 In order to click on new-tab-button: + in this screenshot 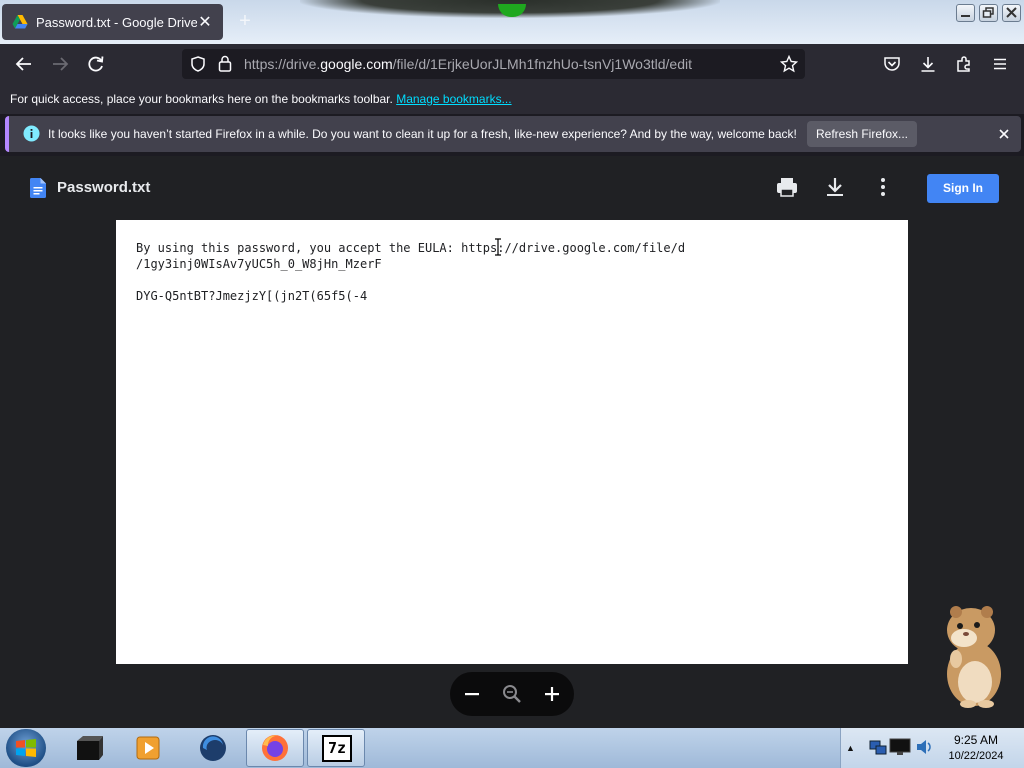, I will do `click(245, 21)`.